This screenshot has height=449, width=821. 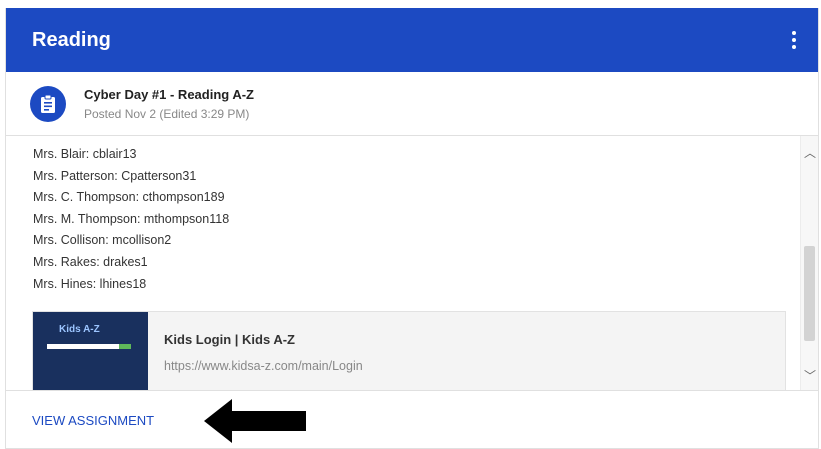 I want to click on link-thumbnail: Kids A-Z, so click(x=90, y=351).